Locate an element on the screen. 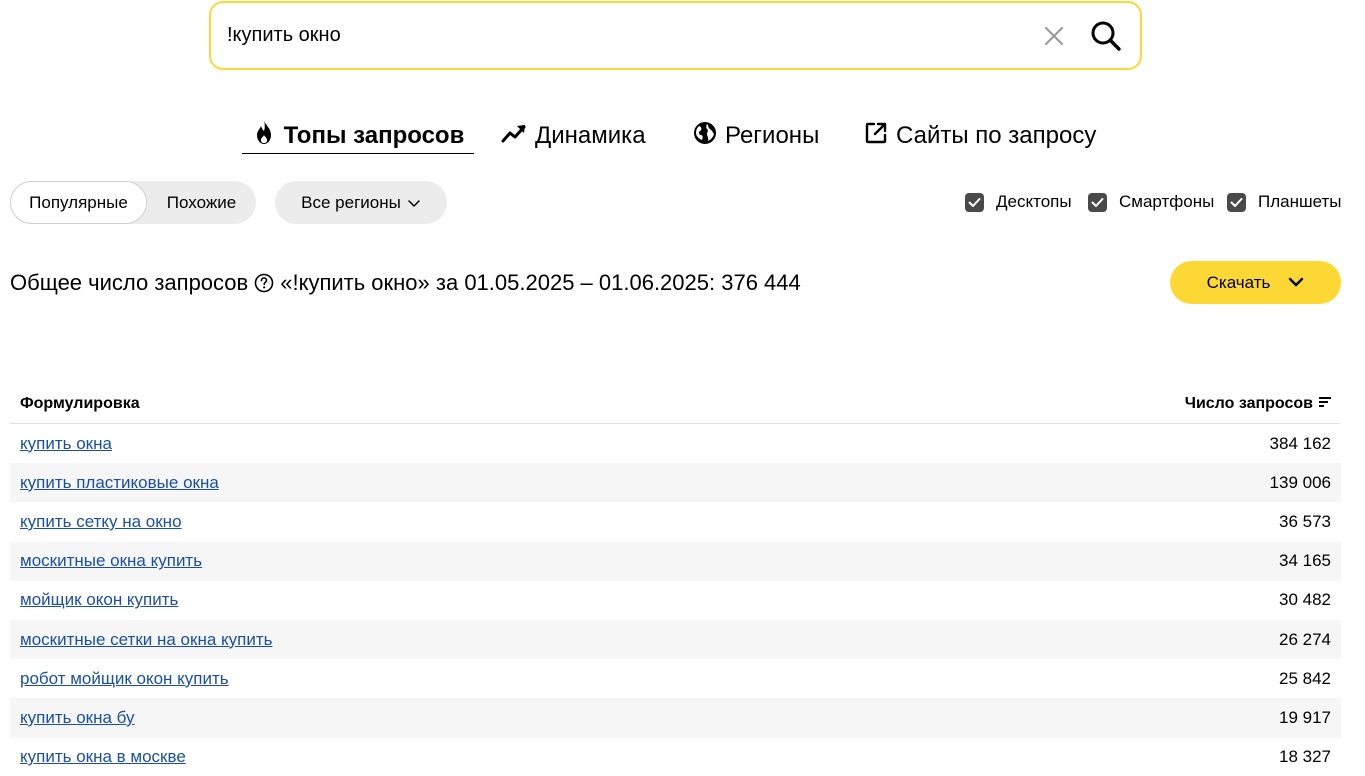 This screenshot has width=1365, height=776. table-row: робот мойщик окон купить 25 842 is located at coordinates (675, 678).